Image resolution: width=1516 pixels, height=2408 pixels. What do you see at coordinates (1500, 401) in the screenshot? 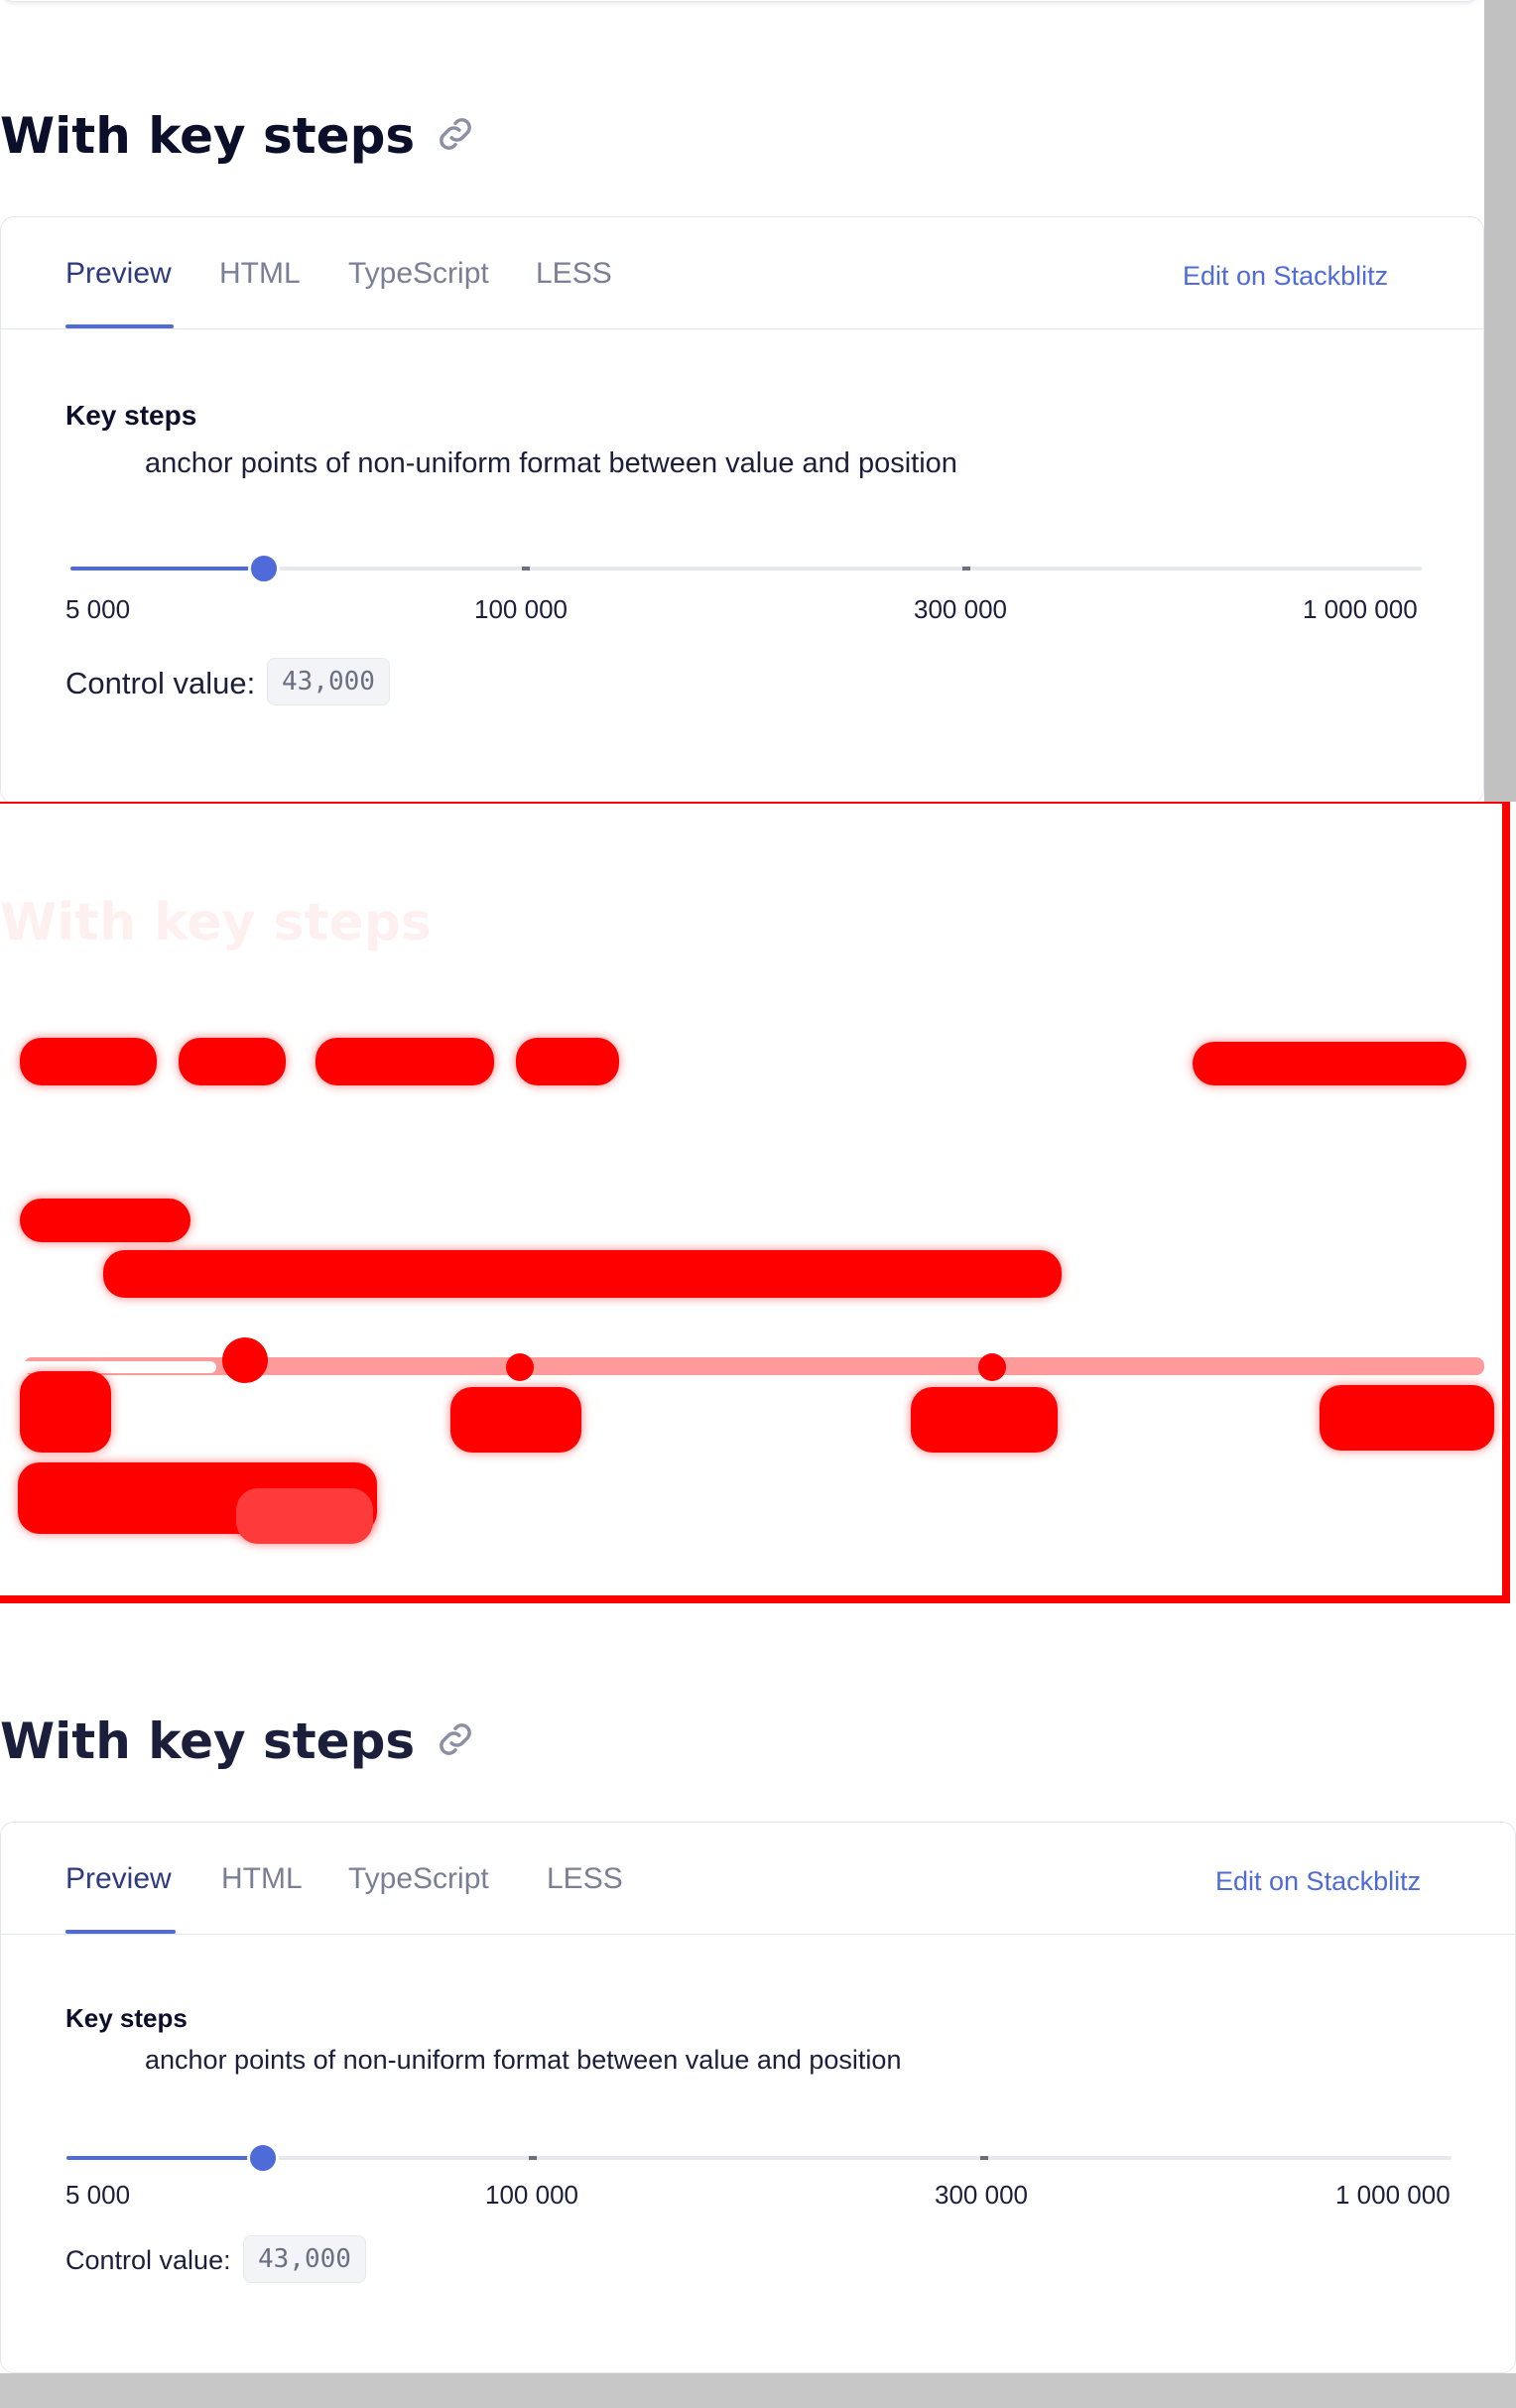
I see `scrollbar-thumb` at bounding box center [1500, 401].